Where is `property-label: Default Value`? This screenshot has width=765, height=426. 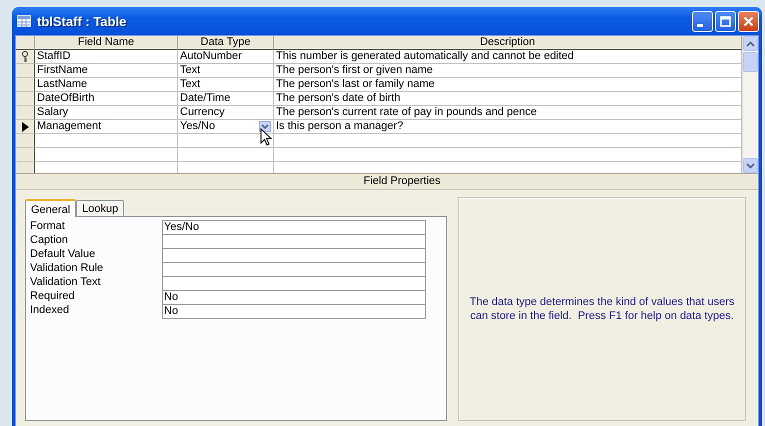 property-label: Default Value is located at coordinates (63, 255).